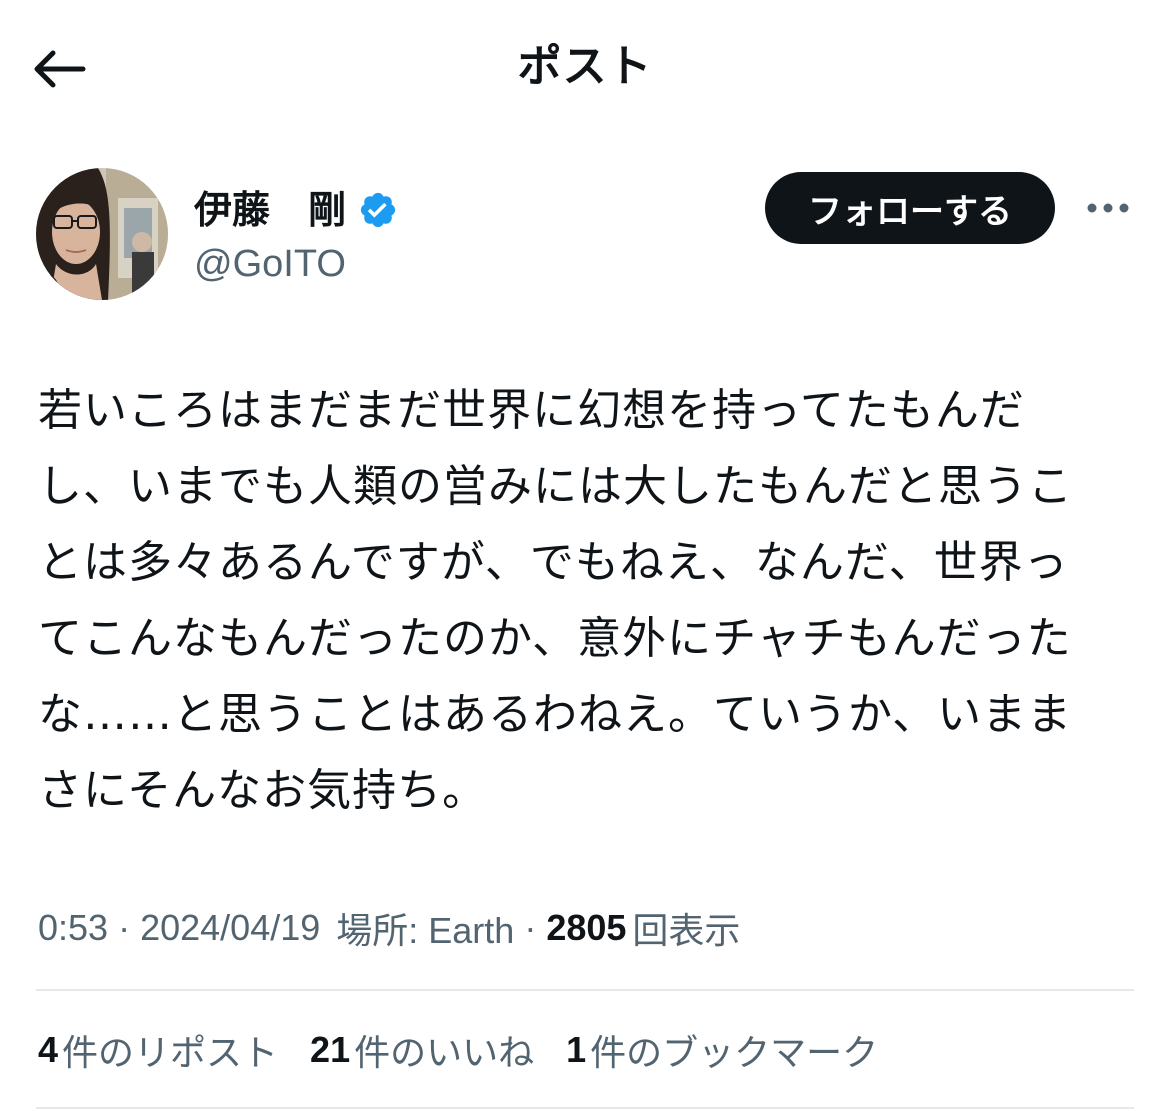 Image resolution: width=1170 pixels, height=1111 pixels. Describe the element at coordinates (170, 1053) in the screenshot. I see `reposts-label: 件のリポスト` at that location.